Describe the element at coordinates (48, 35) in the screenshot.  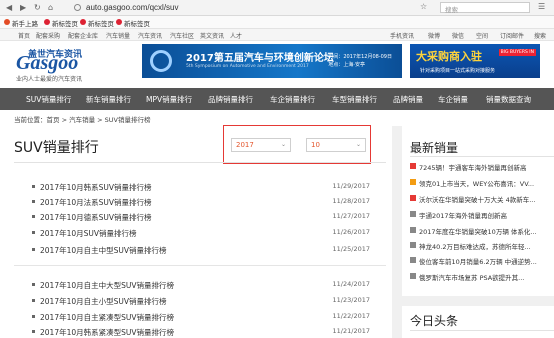
I see `topbar-link: 配套采购` at that location.